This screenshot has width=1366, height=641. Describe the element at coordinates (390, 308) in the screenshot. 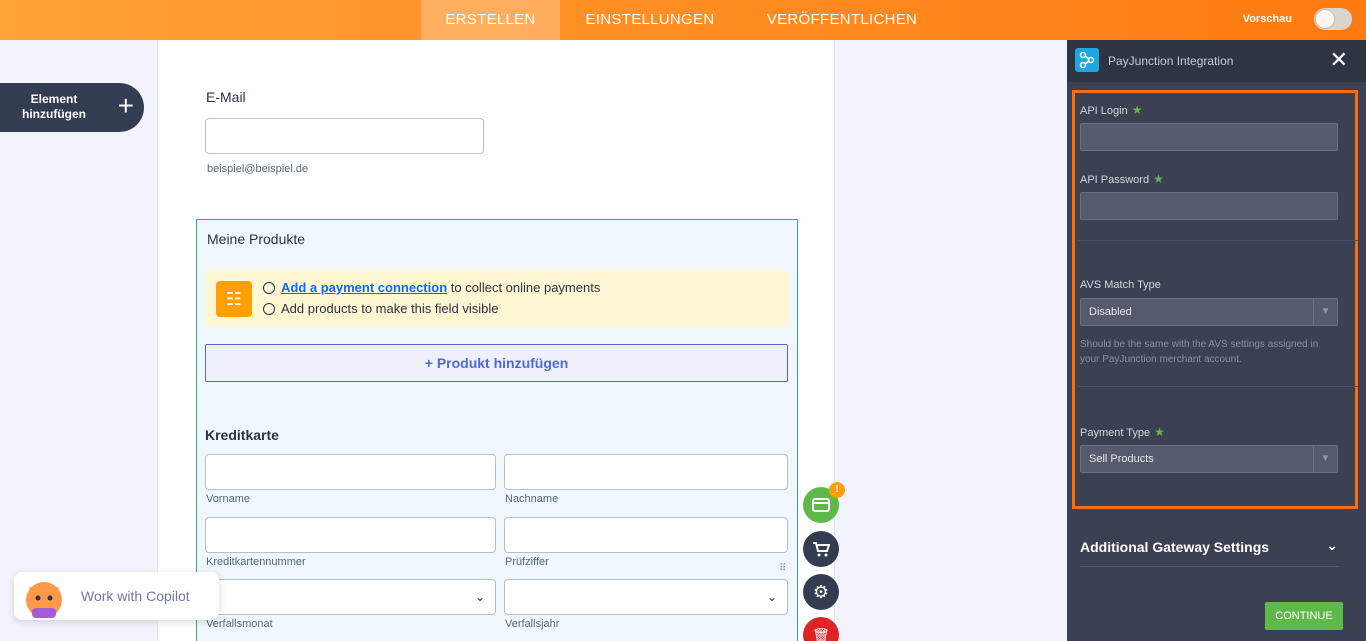

I see `notice-text-2: Add products to make this field visible` at that location.